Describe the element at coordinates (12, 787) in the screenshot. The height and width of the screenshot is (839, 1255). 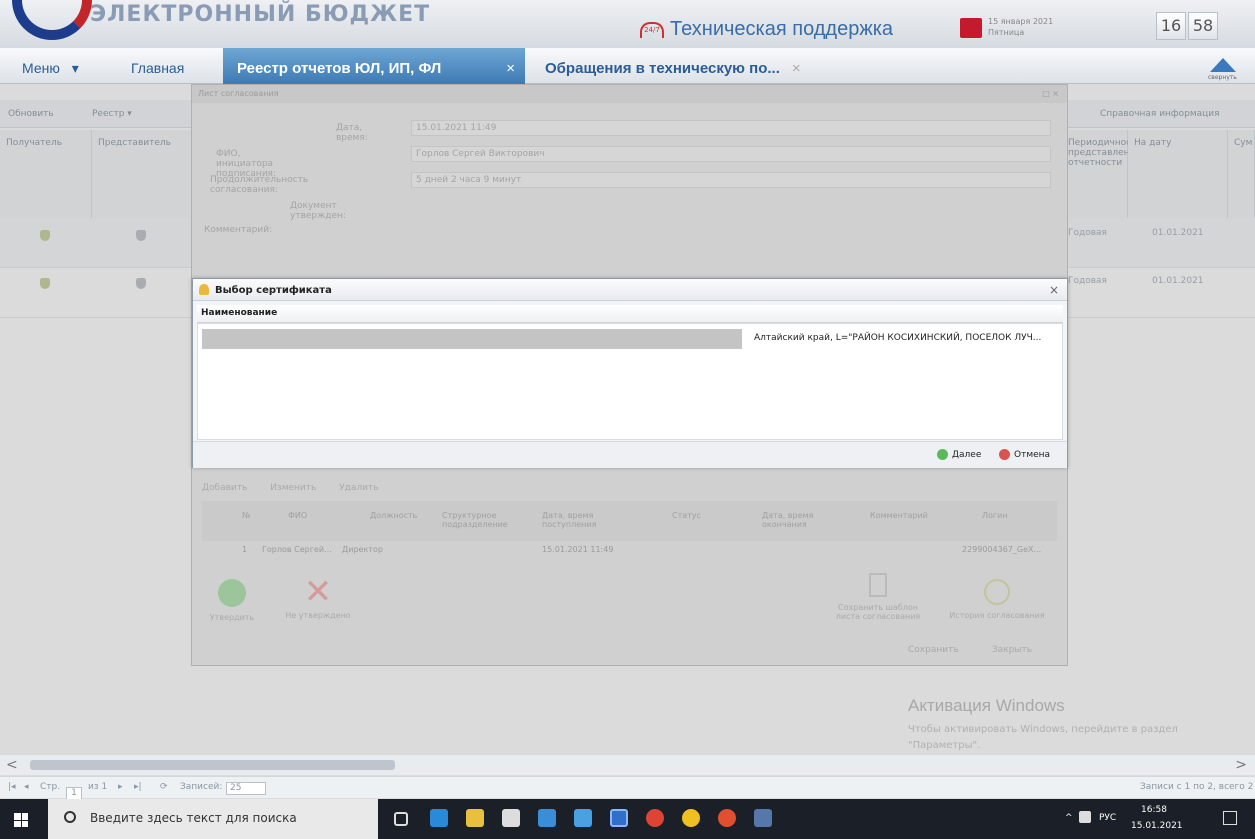
I see `first-page-icon: |◂` at that location.